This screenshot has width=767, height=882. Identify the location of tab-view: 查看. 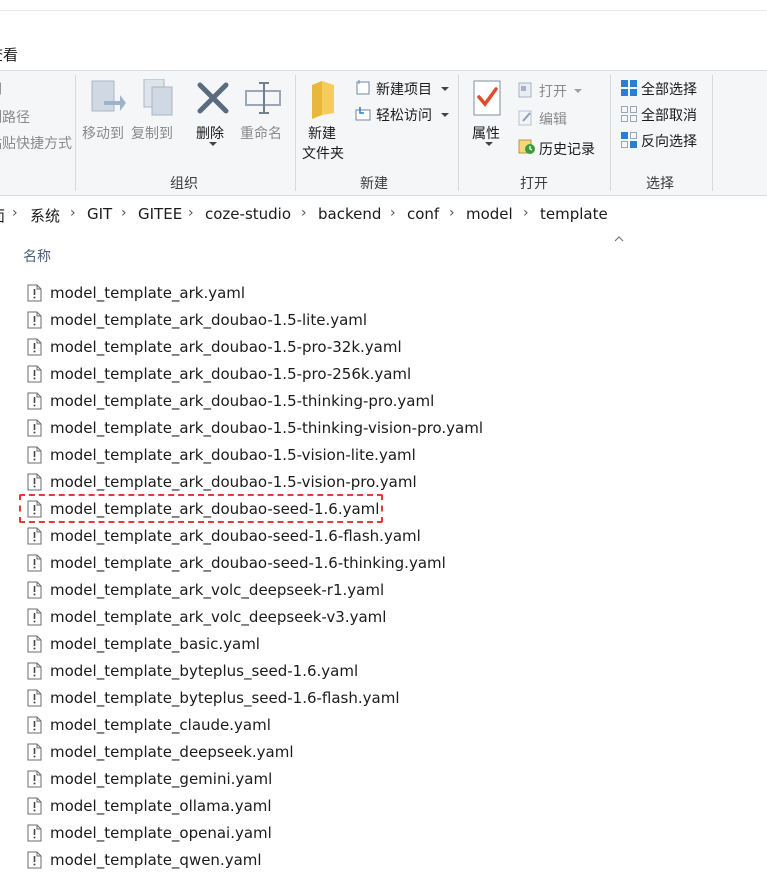
(9, 54).